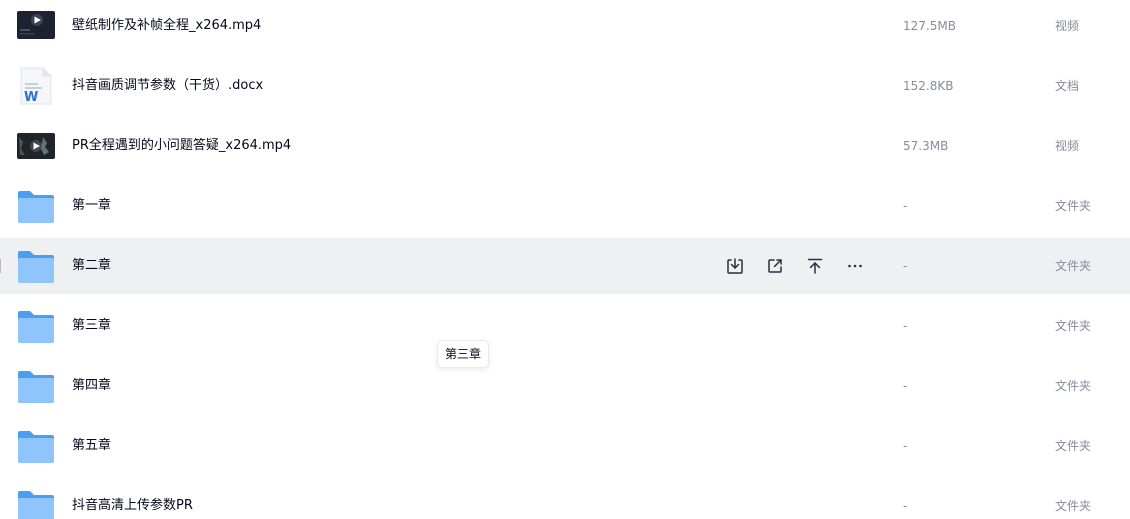 This screenshot has width=1130, height=519. I want to click on file-name: PR全程遇到的小问题答疑_x264.mp4, so click(181, 146).